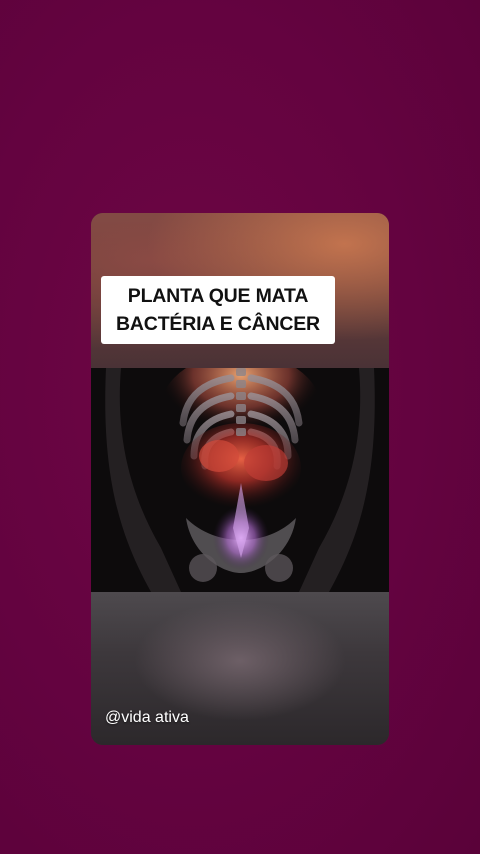 Image resolution: width=480 pixels, height=854 pixels. What do you see at coordinates (147, 718) in the screenshot?
I see `account-handle: @vida ativa` at bounding box center [147, 718].